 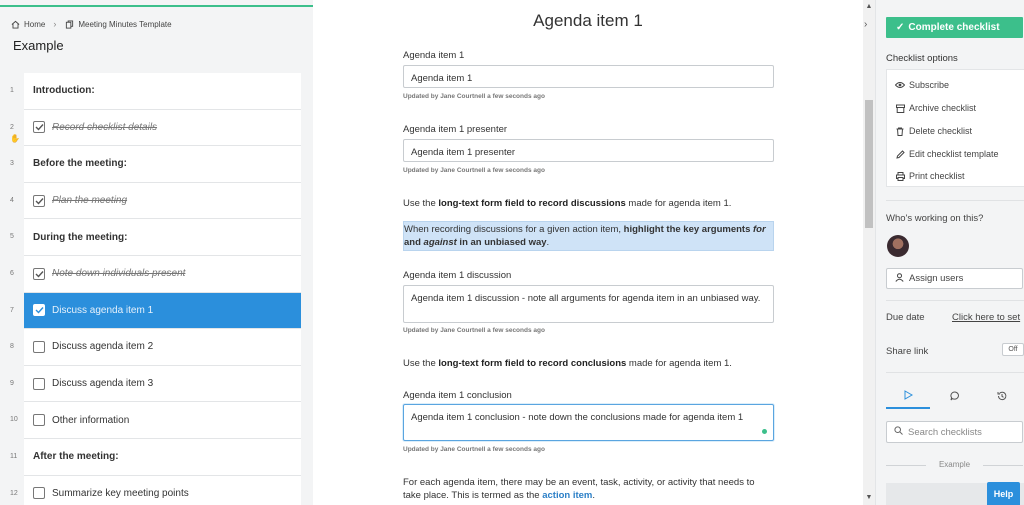 I want to click on task-label: Record checklist details, so click(x=105, y=127).